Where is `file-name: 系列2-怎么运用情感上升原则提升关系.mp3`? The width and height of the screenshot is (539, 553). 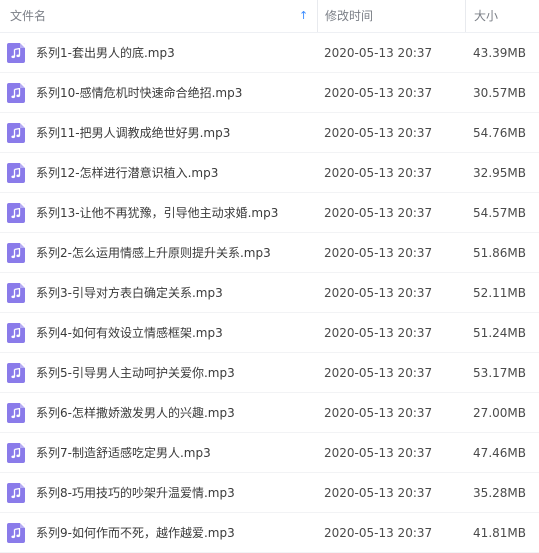 file-name: 系列2-怎么运用情感上升原则提升关系.mp3 is located at coordinates (153, 253).